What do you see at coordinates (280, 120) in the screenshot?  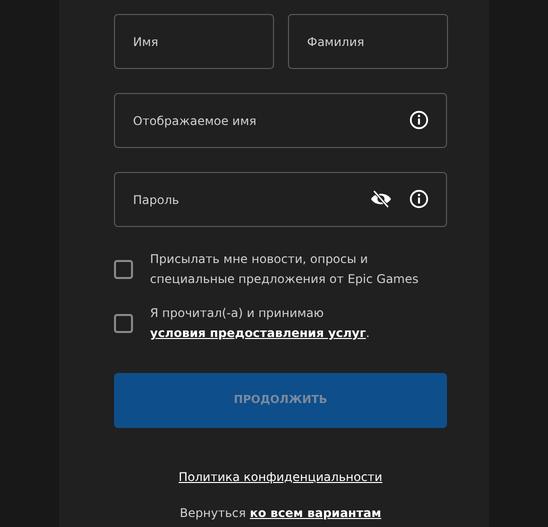 I see `text-field: Отображаемое имя` at bounding box center [280, 120].